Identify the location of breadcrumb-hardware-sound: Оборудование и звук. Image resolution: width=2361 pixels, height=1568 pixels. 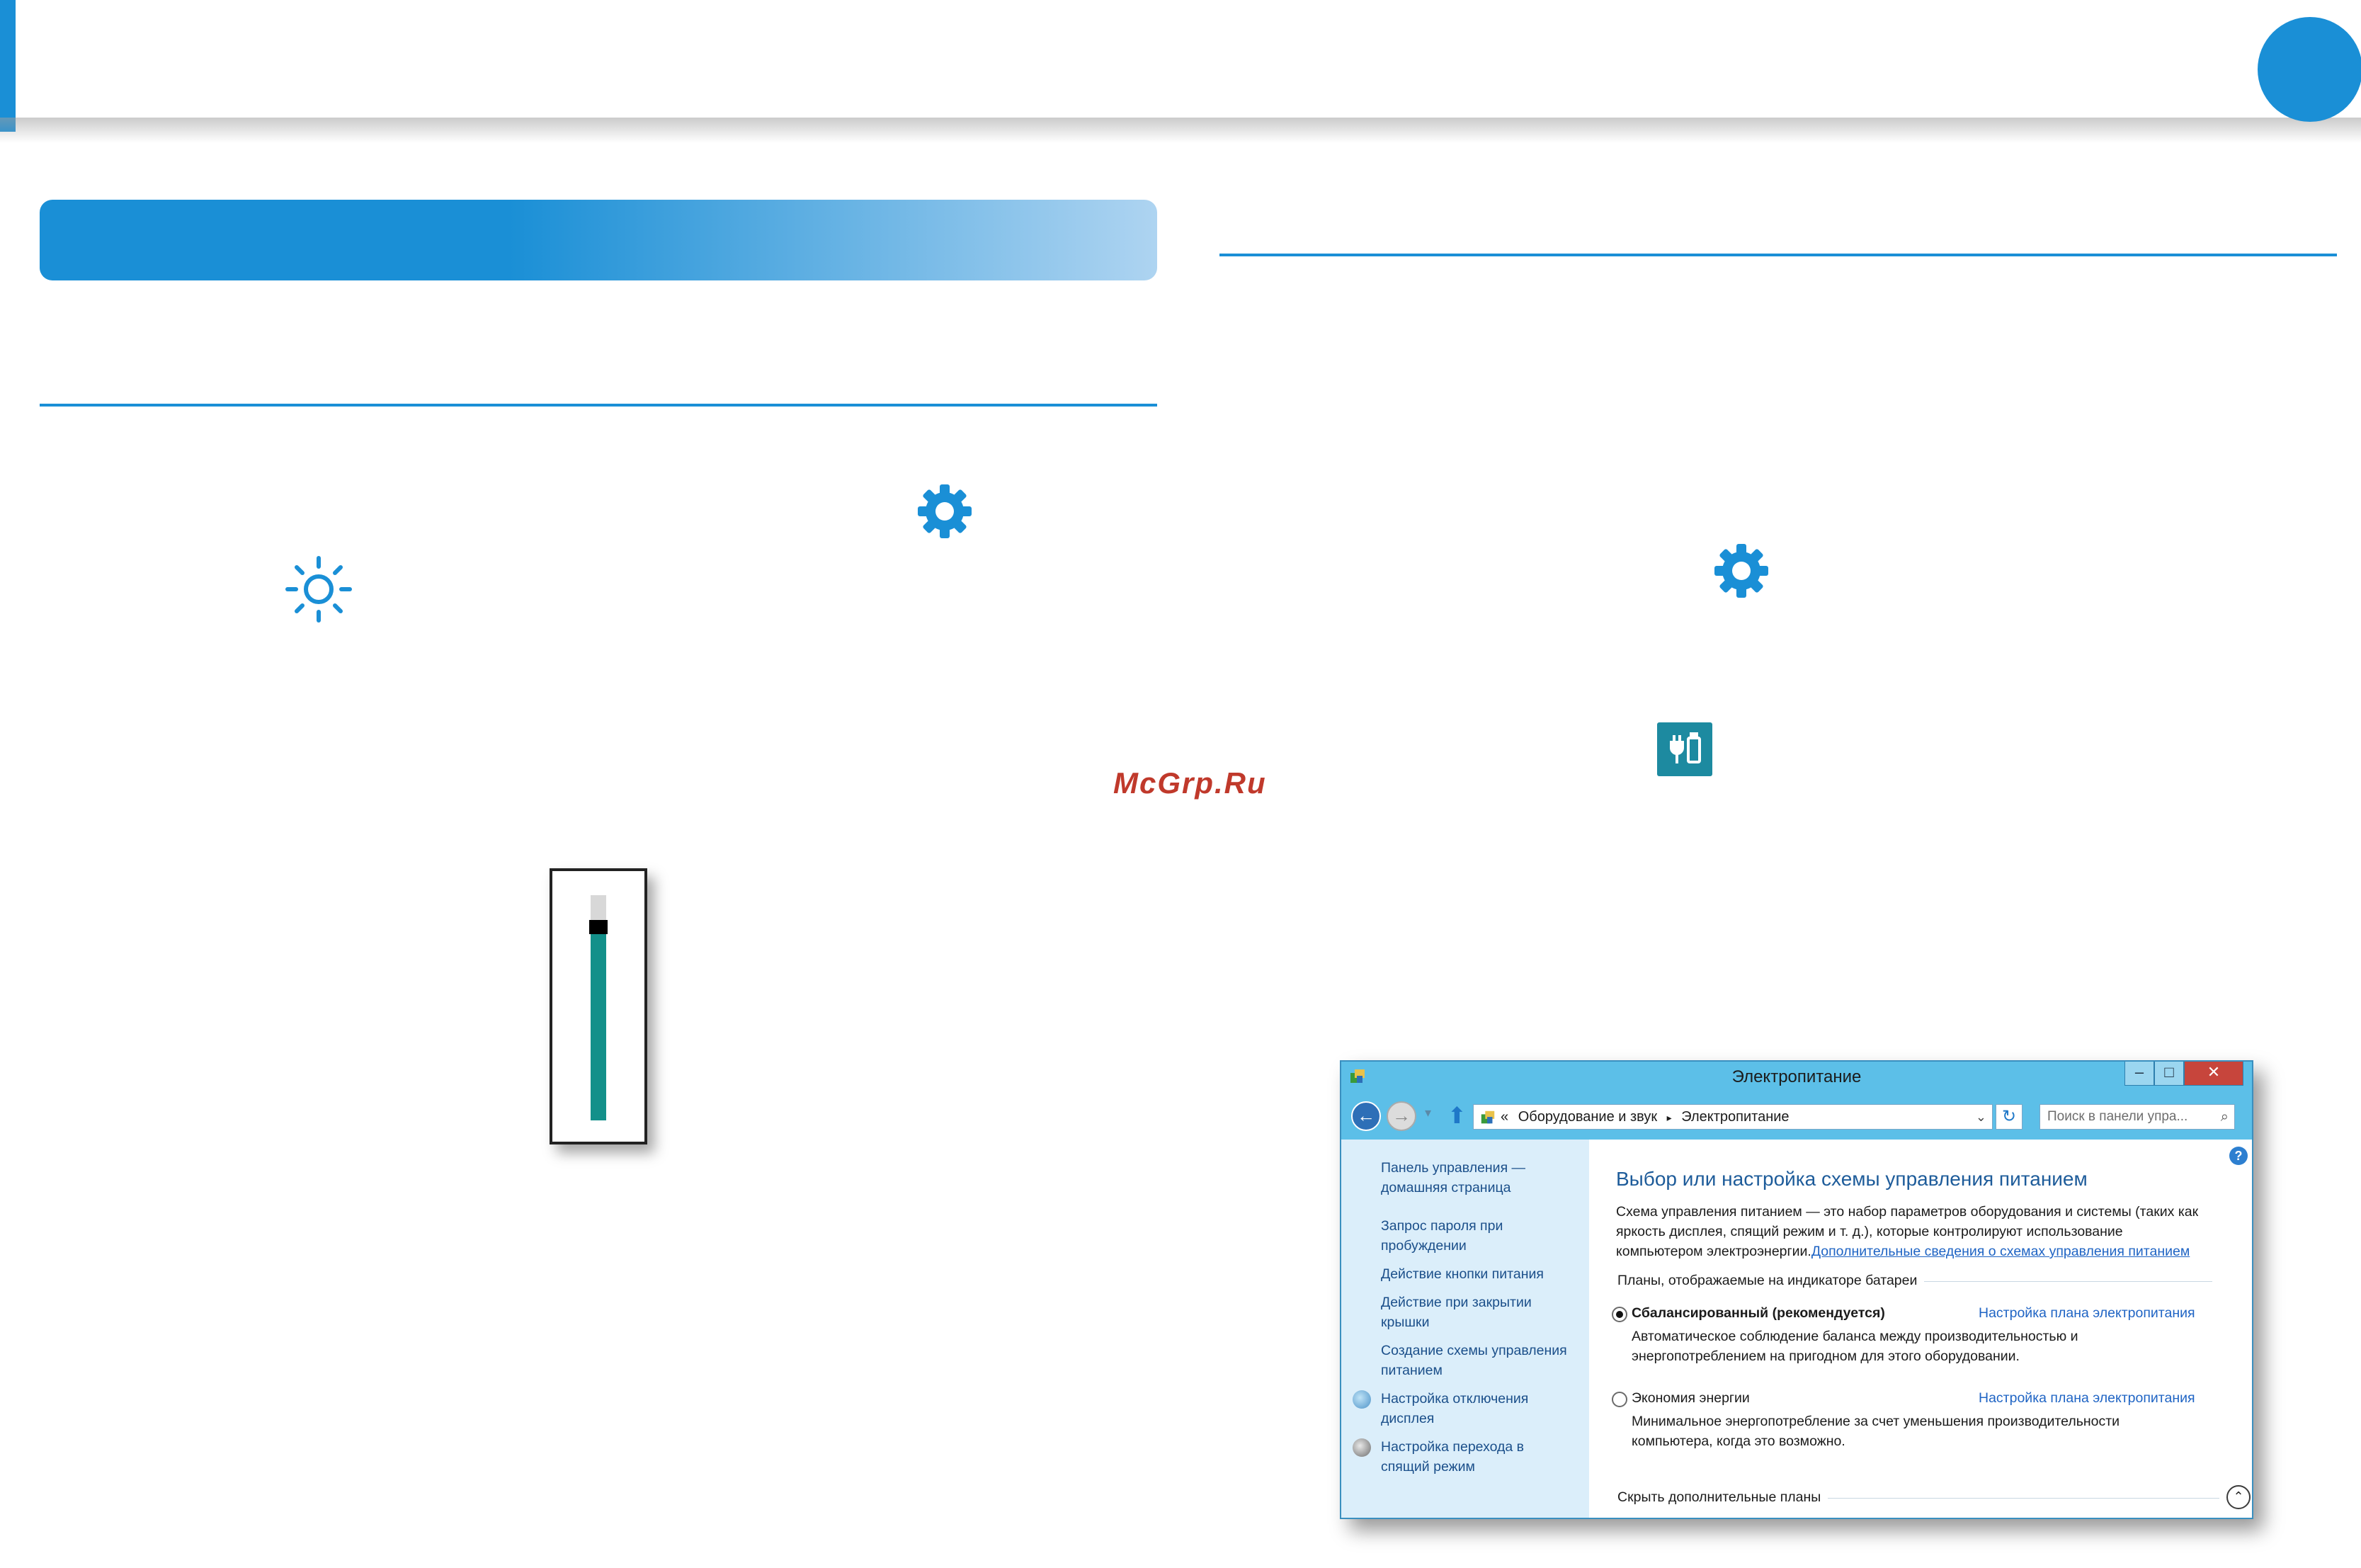
(1588, 1117).